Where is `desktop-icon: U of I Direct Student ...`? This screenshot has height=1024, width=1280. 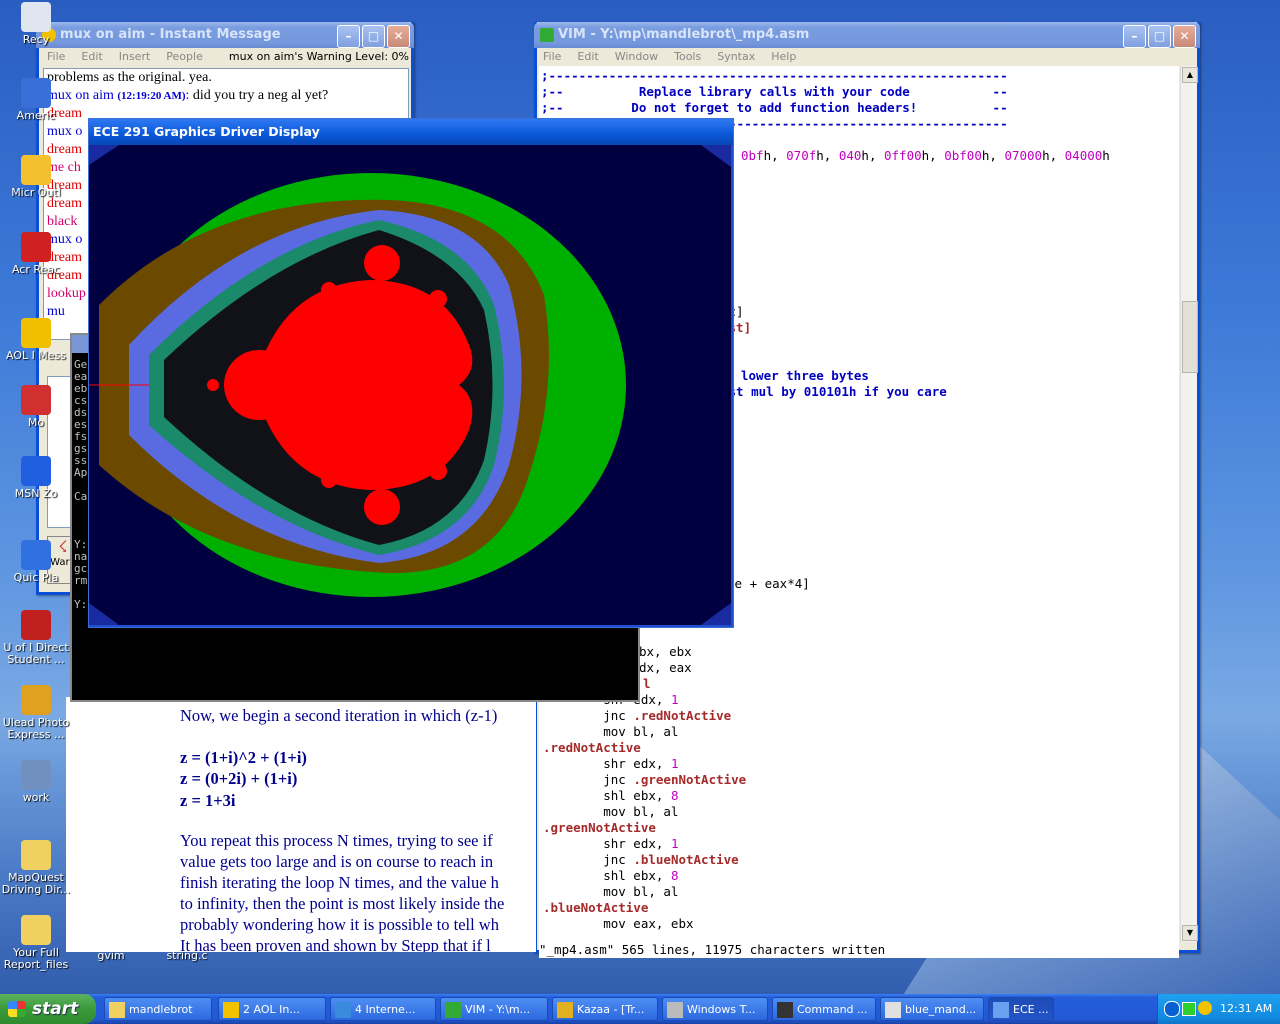 desktop-icon: U of I Direct Student ... is located at coordinates (36, 638).